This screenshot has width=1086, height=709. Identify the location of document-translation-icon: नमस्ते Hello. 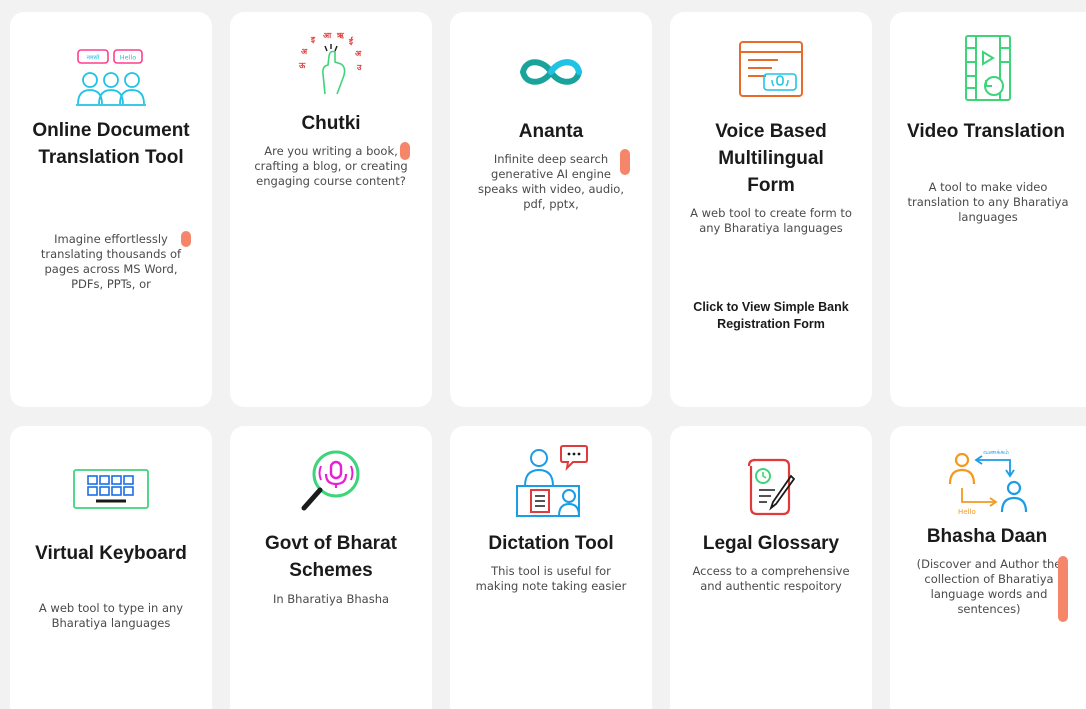
(111, 77).